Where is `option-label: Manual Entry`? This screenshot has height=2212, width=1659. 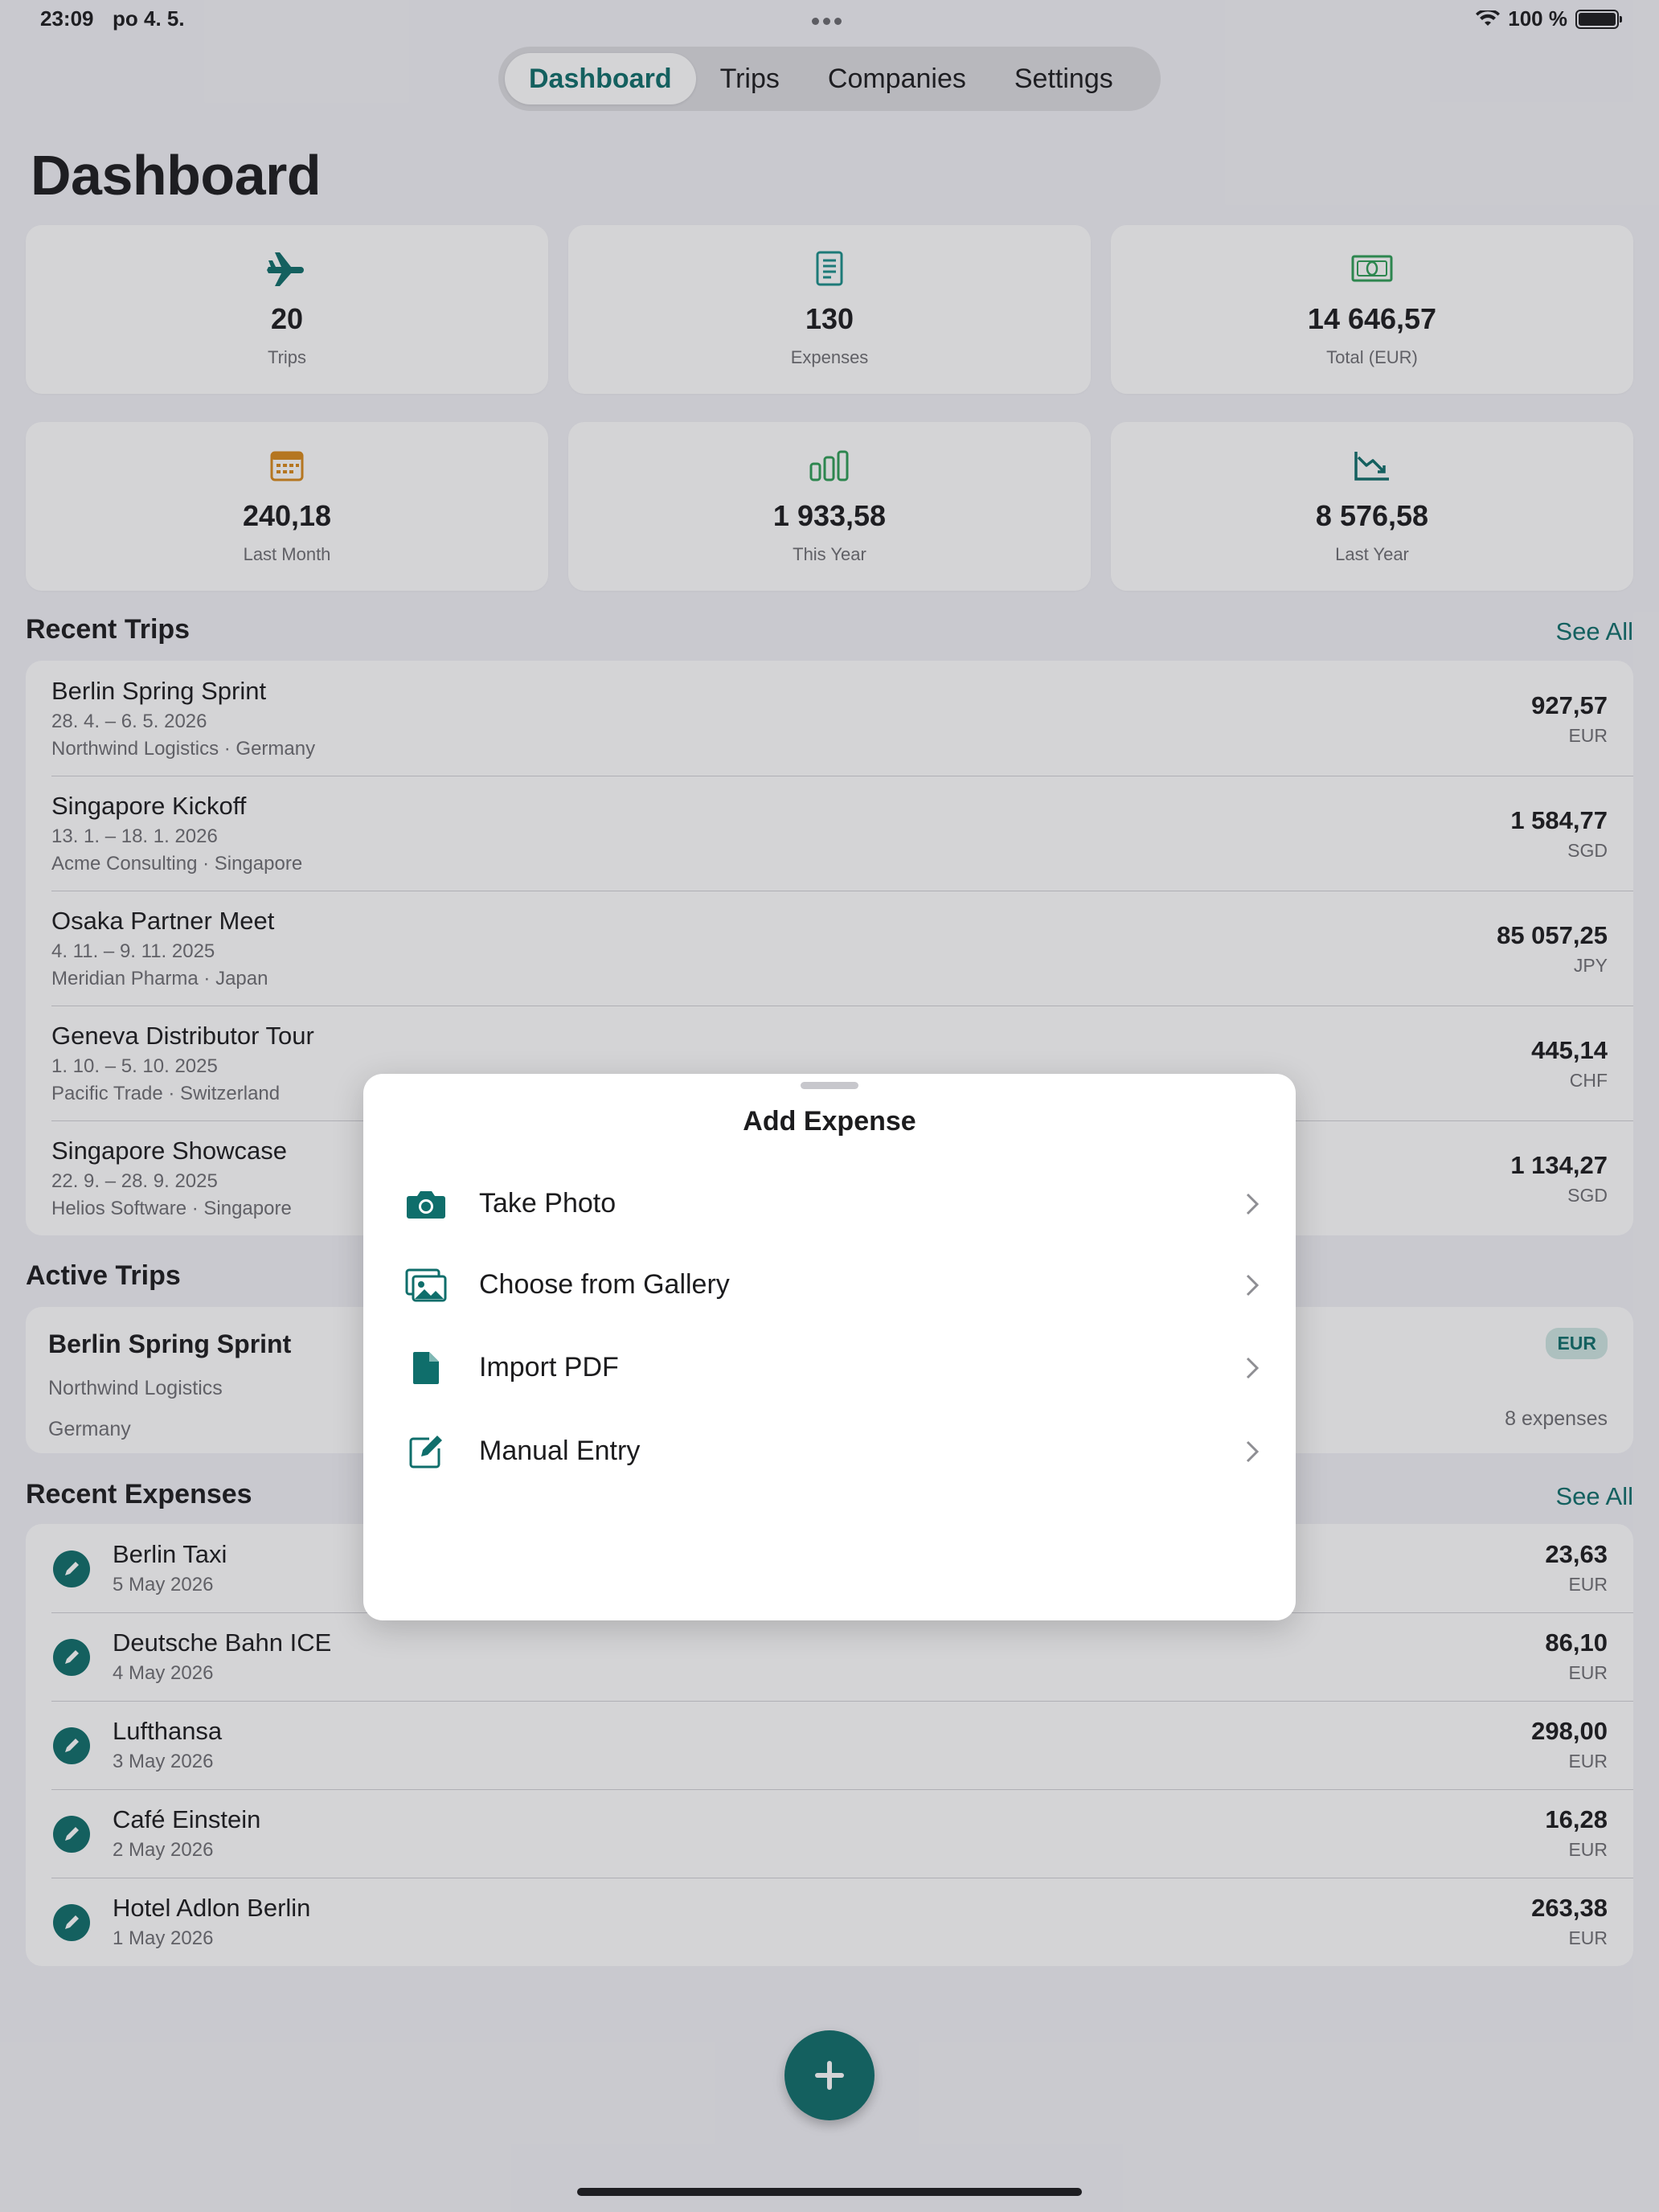
option-label: Manual Entry is located at coordinates (560, 1451).